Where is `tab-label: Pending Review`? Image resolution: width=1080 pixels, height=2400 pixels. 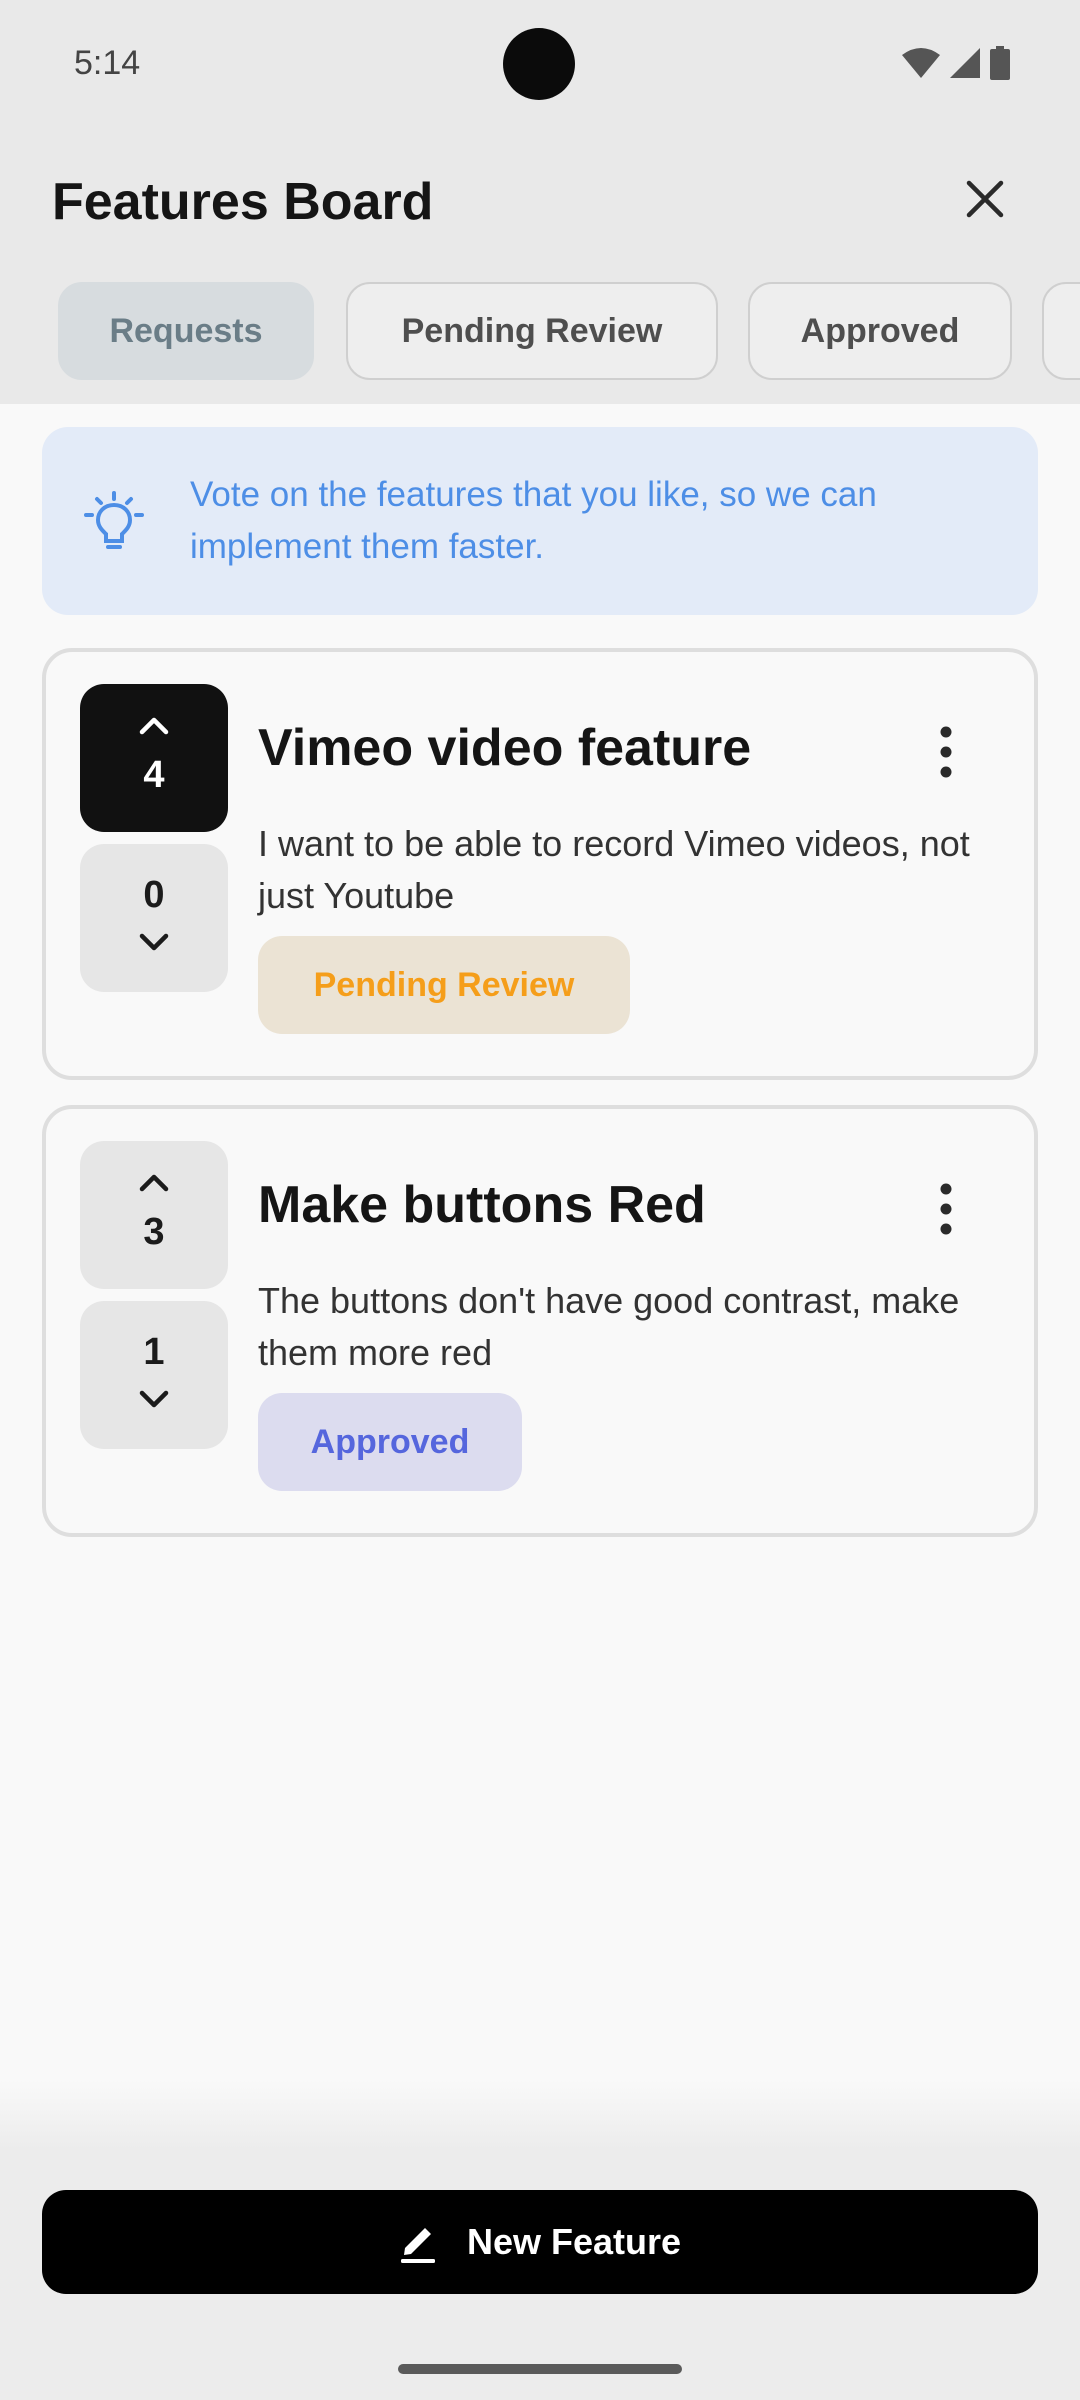 tab-label: Pending Review is located at coordinates (532, 330).